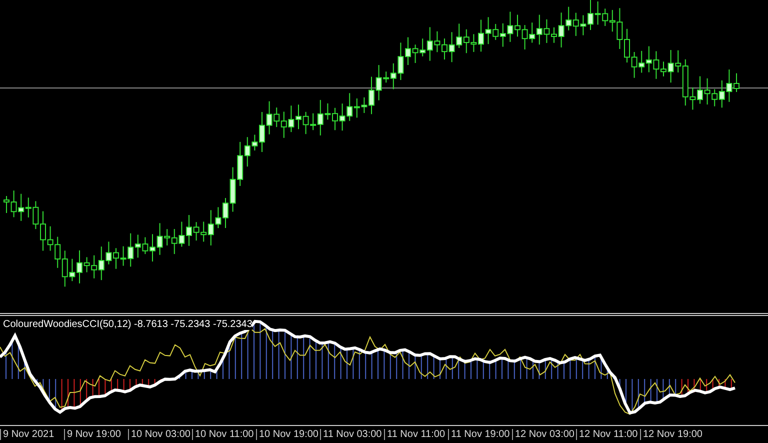  Describe the element at coordinates (608, 434) in the screenshot. I see `time-label: 12 Nov 11:00` at that location.